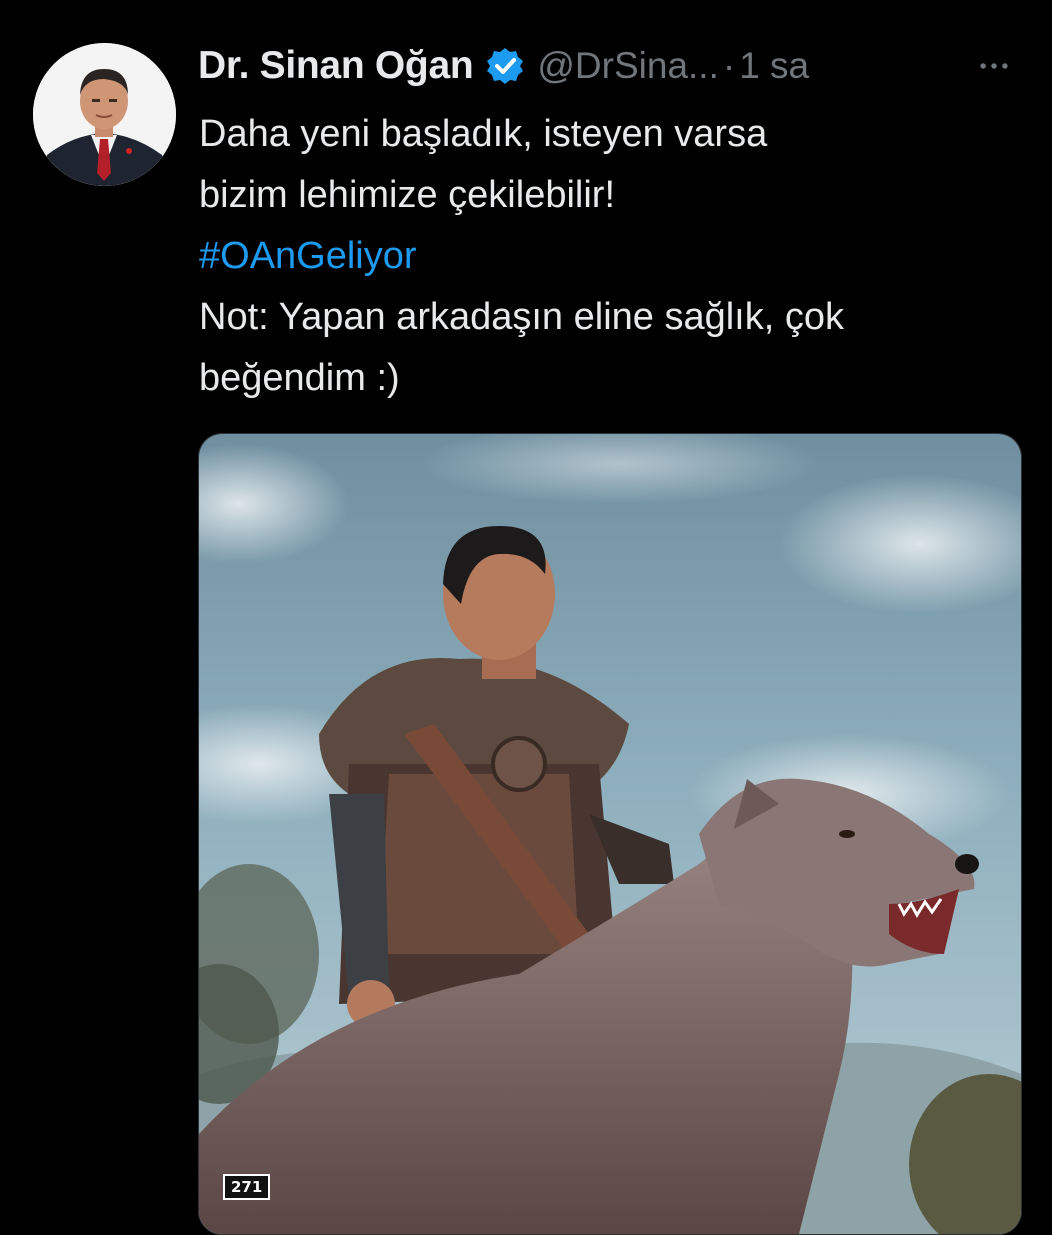 The height and width of the screenshot is (1235, 1052). Describe the element at coordinates (407, 195) in the screenshot. I see `tweet-text-line: bizim lehimize çekilebilir!` at that location.